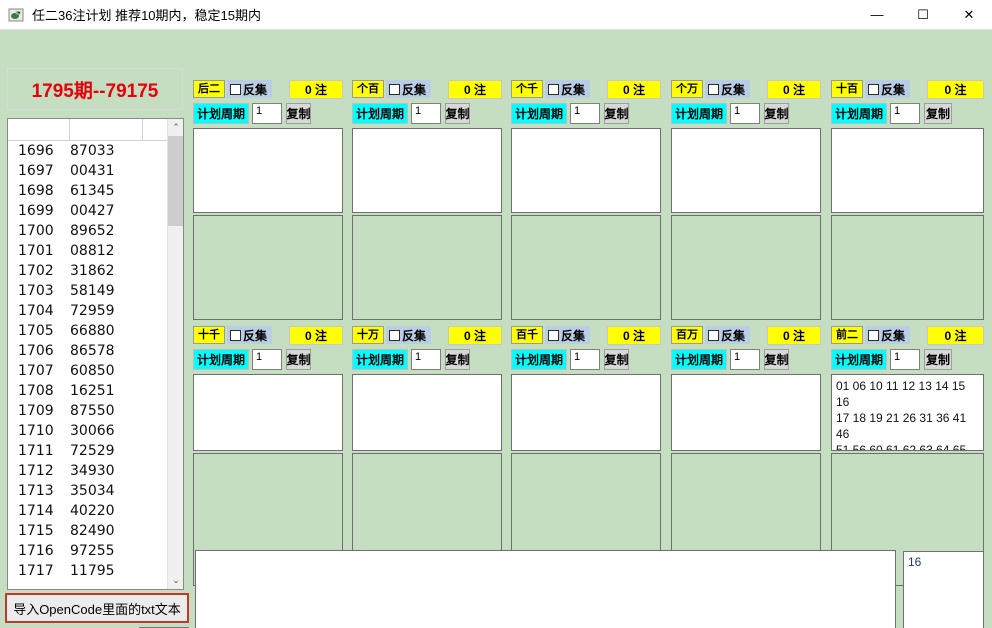 The width and height of the screenshot is (992, 628). What do you see at coordinates (87, 471) in the screenshot?
I see `history-row: 1712 34930` at bounding box center [87, 471].